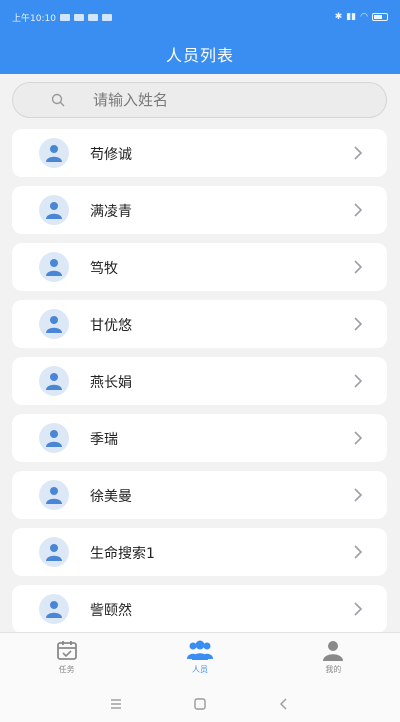 This screenshot has width=400, height=722. What do you see at coordinates (111, 497) in the screenshot?
I see `list-item-name: 徐美曼` at bounding box center [111, 497].